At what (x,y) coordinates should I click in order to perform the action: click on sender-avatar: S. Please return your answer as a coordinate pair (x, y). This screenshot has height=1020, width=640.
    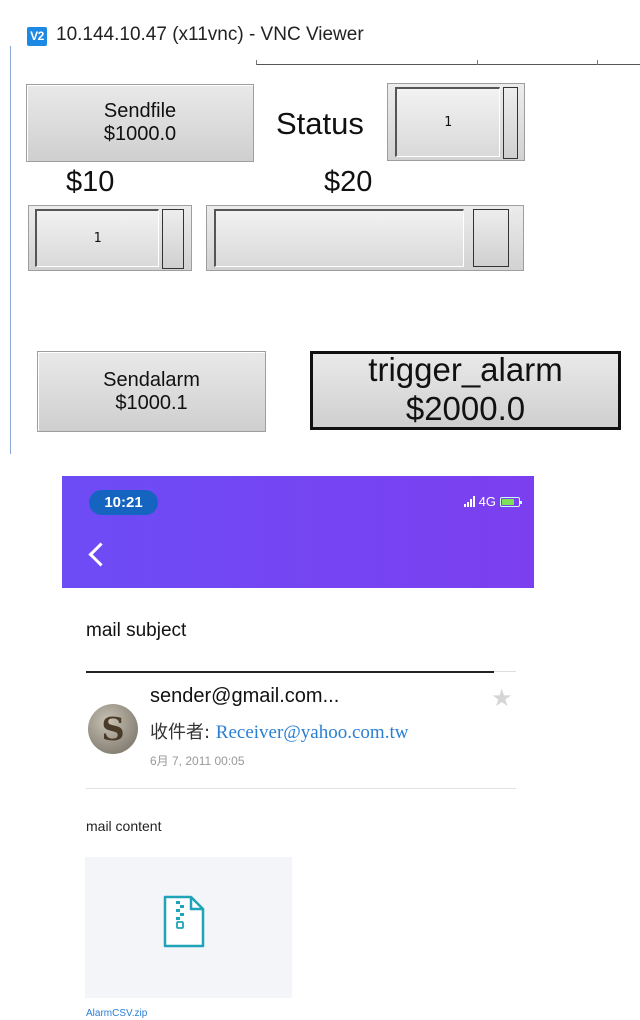
    Looking at the image, I should click on (113, 729).